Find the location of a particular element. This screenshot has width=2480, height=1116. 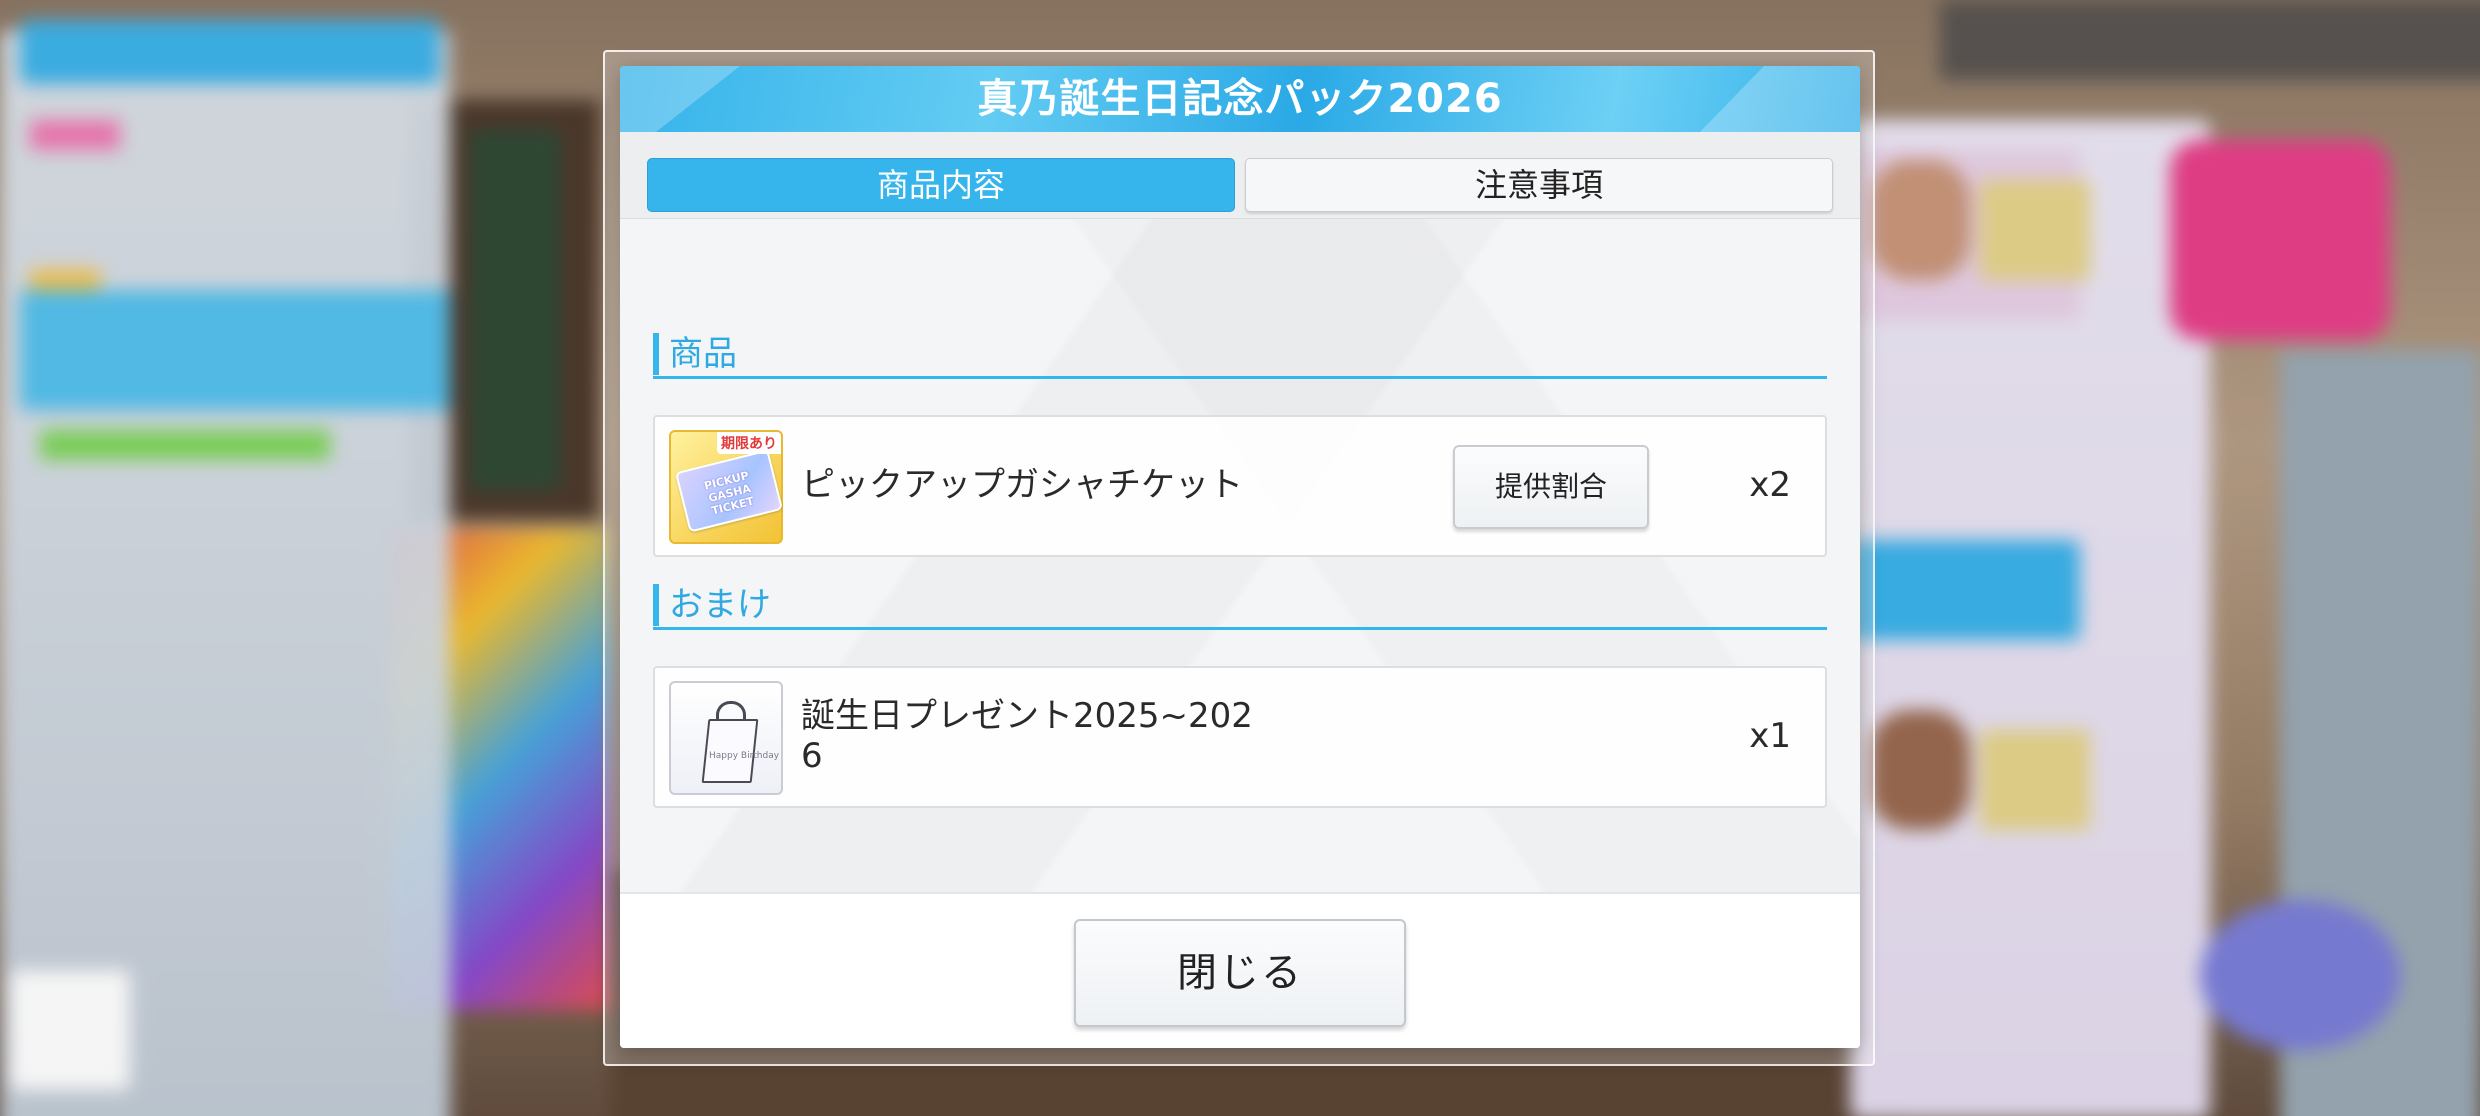

drop-rate-button: 提供割合 is located at coordinates (1551, 487).